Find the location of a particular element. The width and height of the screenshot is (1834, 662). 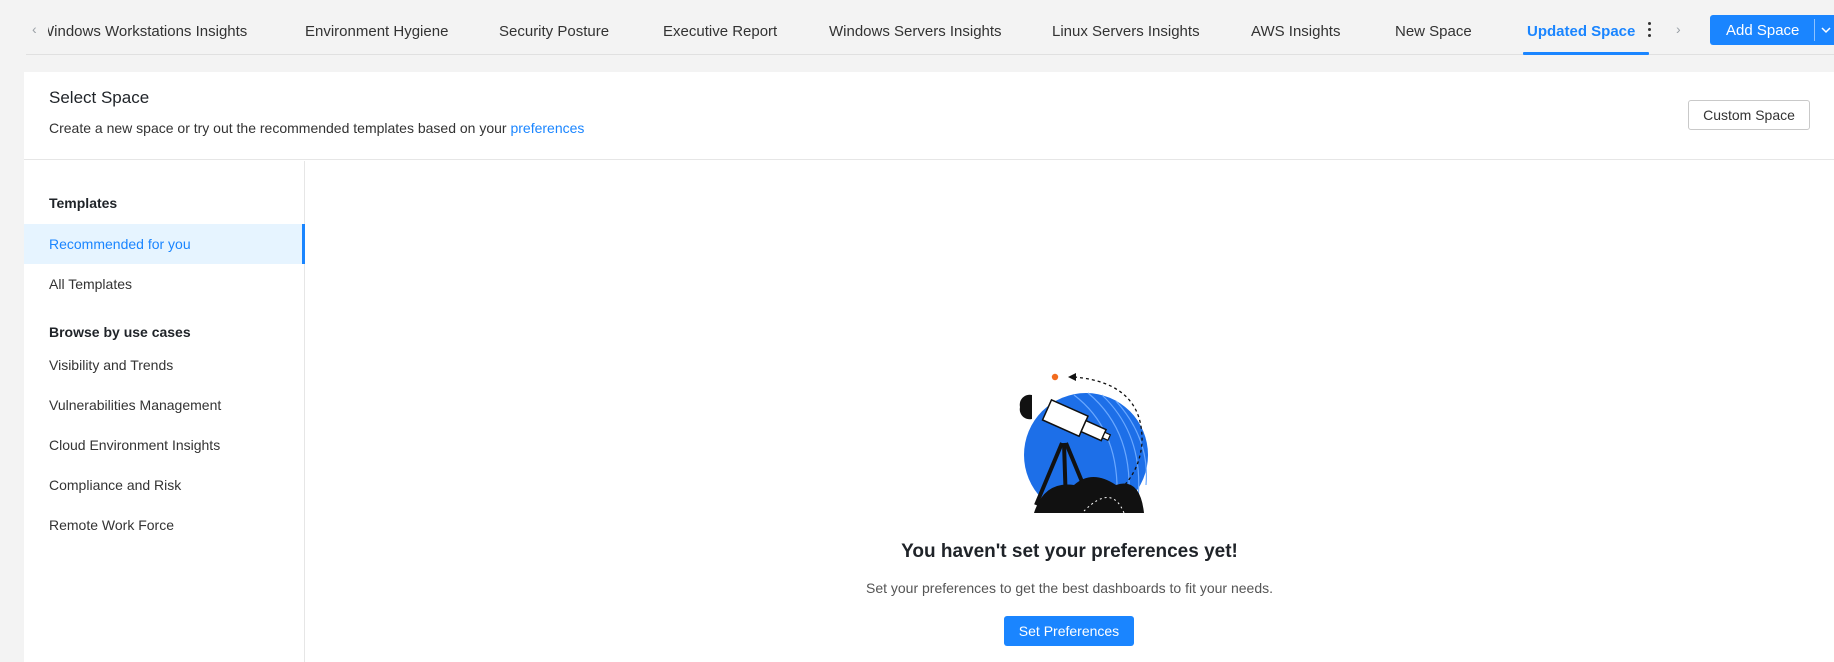

tab-windows-servers-insights: Windows Servers Insights is located at coordinates (915, 32).